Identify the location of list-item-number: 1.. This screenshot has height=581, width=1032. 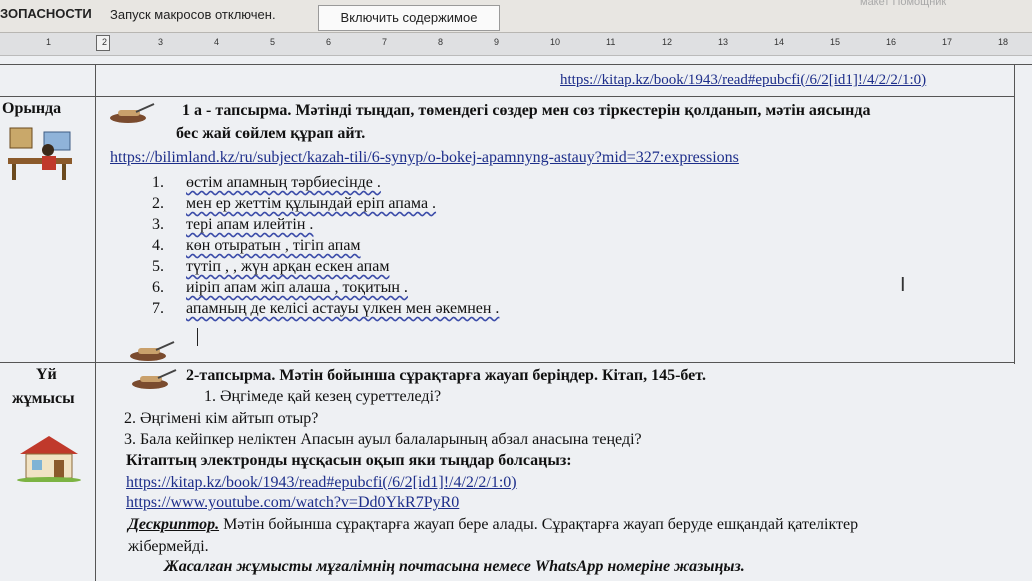
(158, 182).